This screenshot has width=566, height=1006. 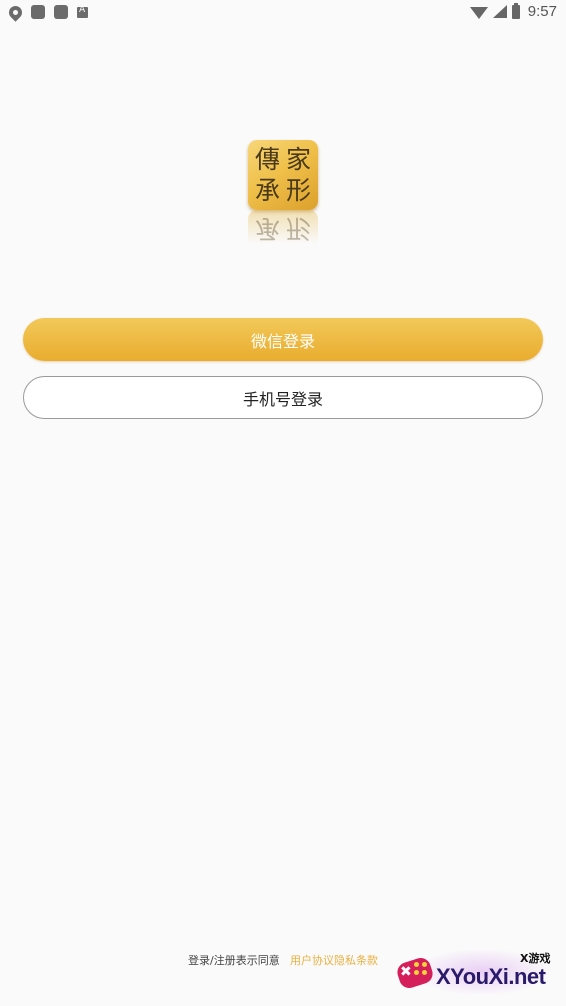 What do you see at coordinates (491, 976) in the screenshot?
I see `watermark-big-text: XYouXi.net` at bounding box center [491, 976].